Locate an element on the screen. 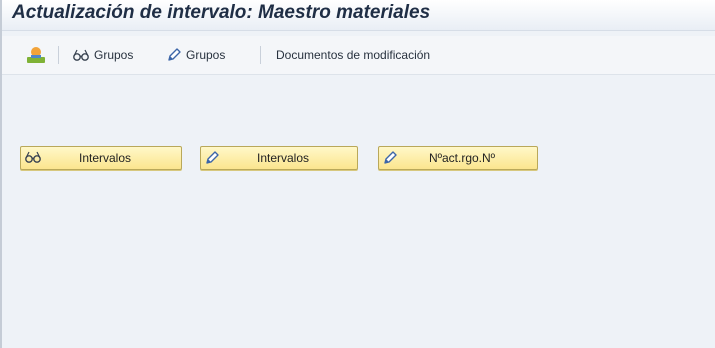 This screenshot has height=348, width=715. change-groups-button: Grupos is located at coordinates (195, 55).